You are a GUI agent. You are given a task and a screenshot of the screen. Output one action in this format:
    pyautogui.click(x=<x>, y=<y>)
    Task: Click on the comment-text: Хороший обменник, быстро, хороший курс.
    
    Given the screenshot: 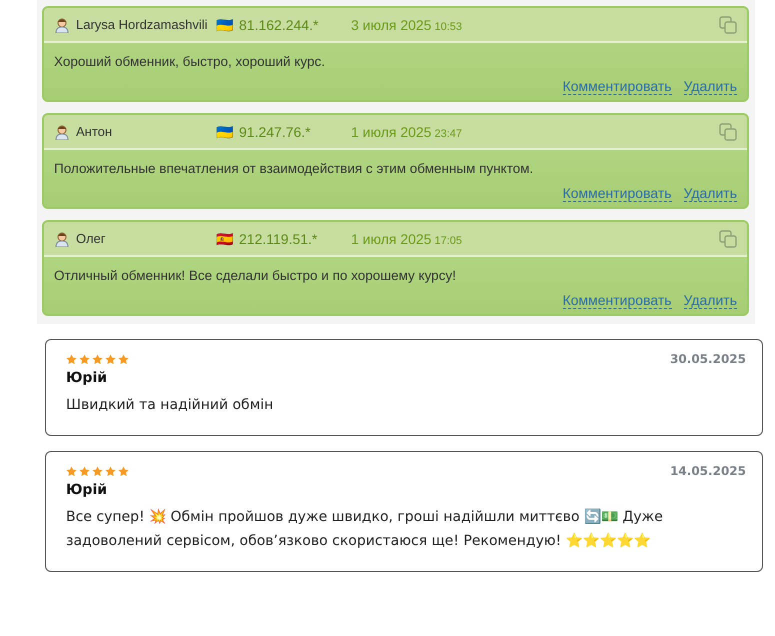 What is the action you would take?
    pyautogui.click(x=190, y=61)
    